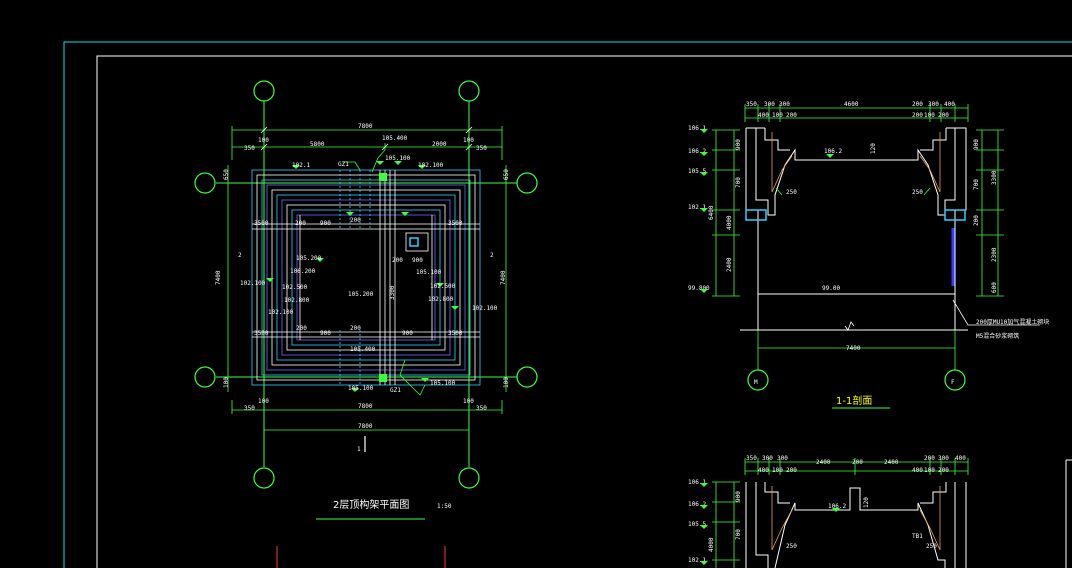 Image resolution: width=1072 pixels, height=568 pixels. What do you see at coordinates (891, 462) in the screenshot?
I see `sec2-dim-top-5: 2400` at bounding box center [891, 462].